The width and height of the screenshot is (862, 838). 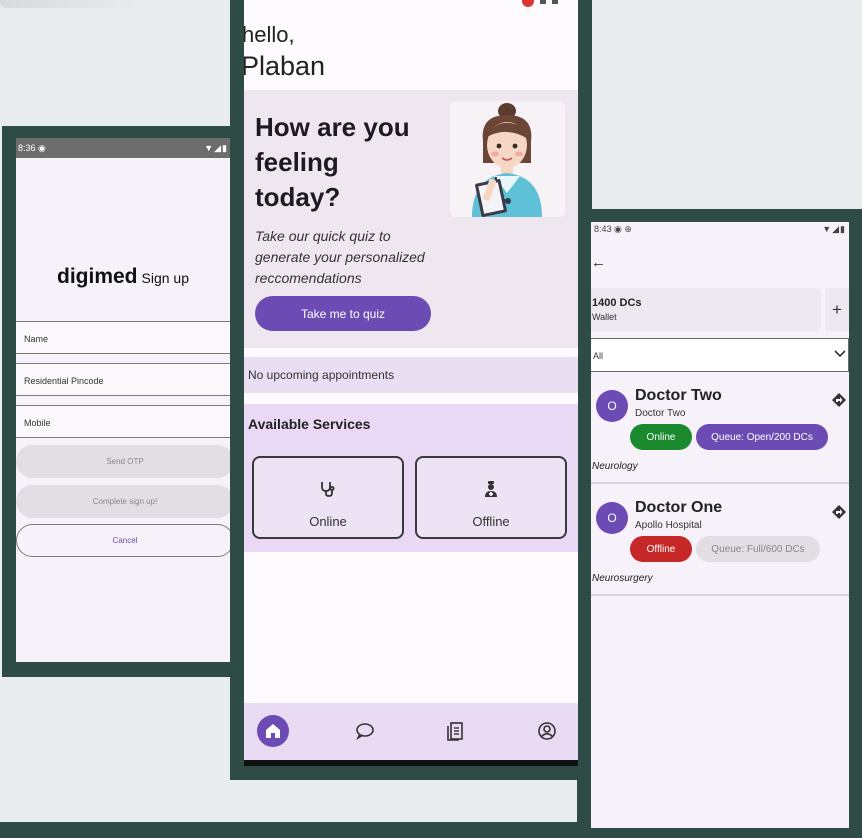 I want to click on greeting-text: hello,, so click(x=269, y=34).